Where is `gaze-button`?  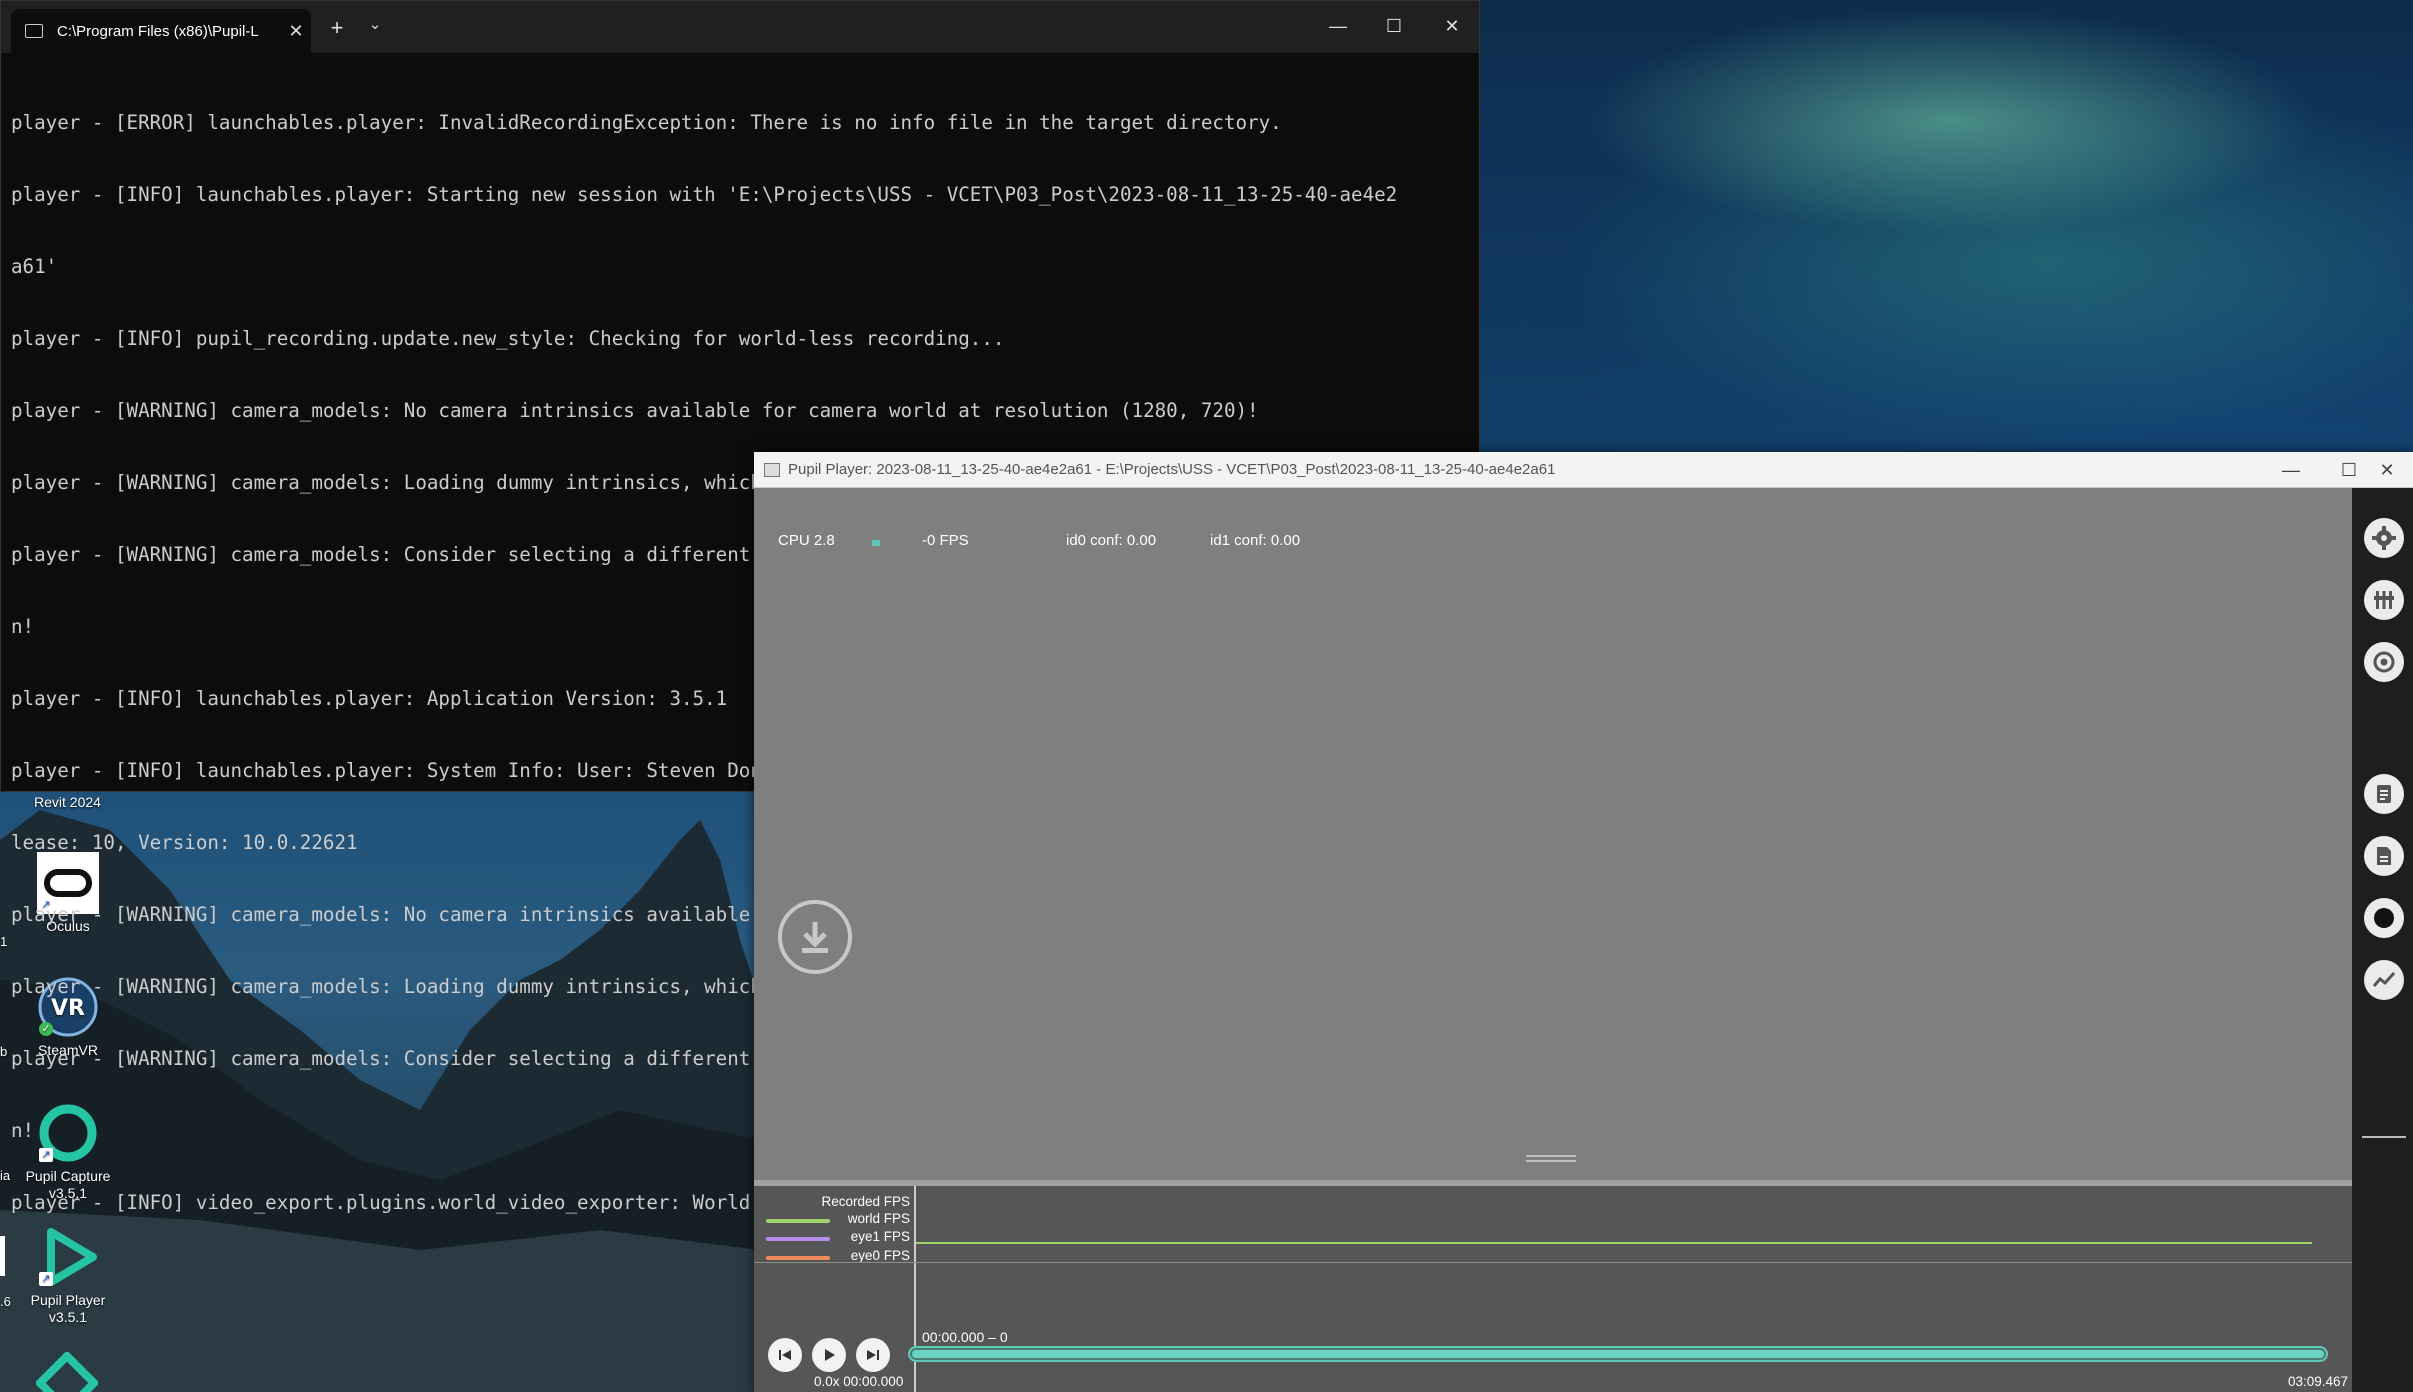
gaze-button is located at coordinates (2384, 918).